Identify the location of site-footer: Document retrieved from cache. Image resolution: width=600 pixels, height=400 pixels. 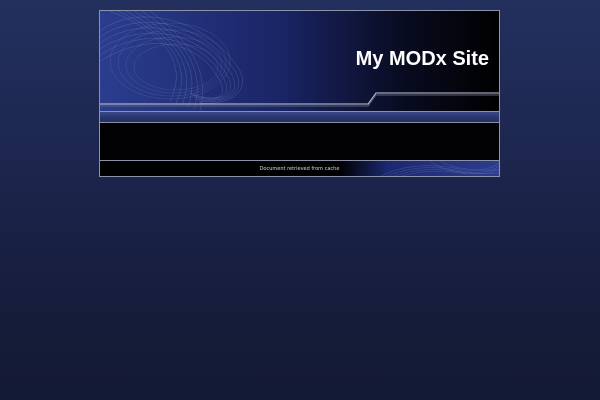
(299, 168).